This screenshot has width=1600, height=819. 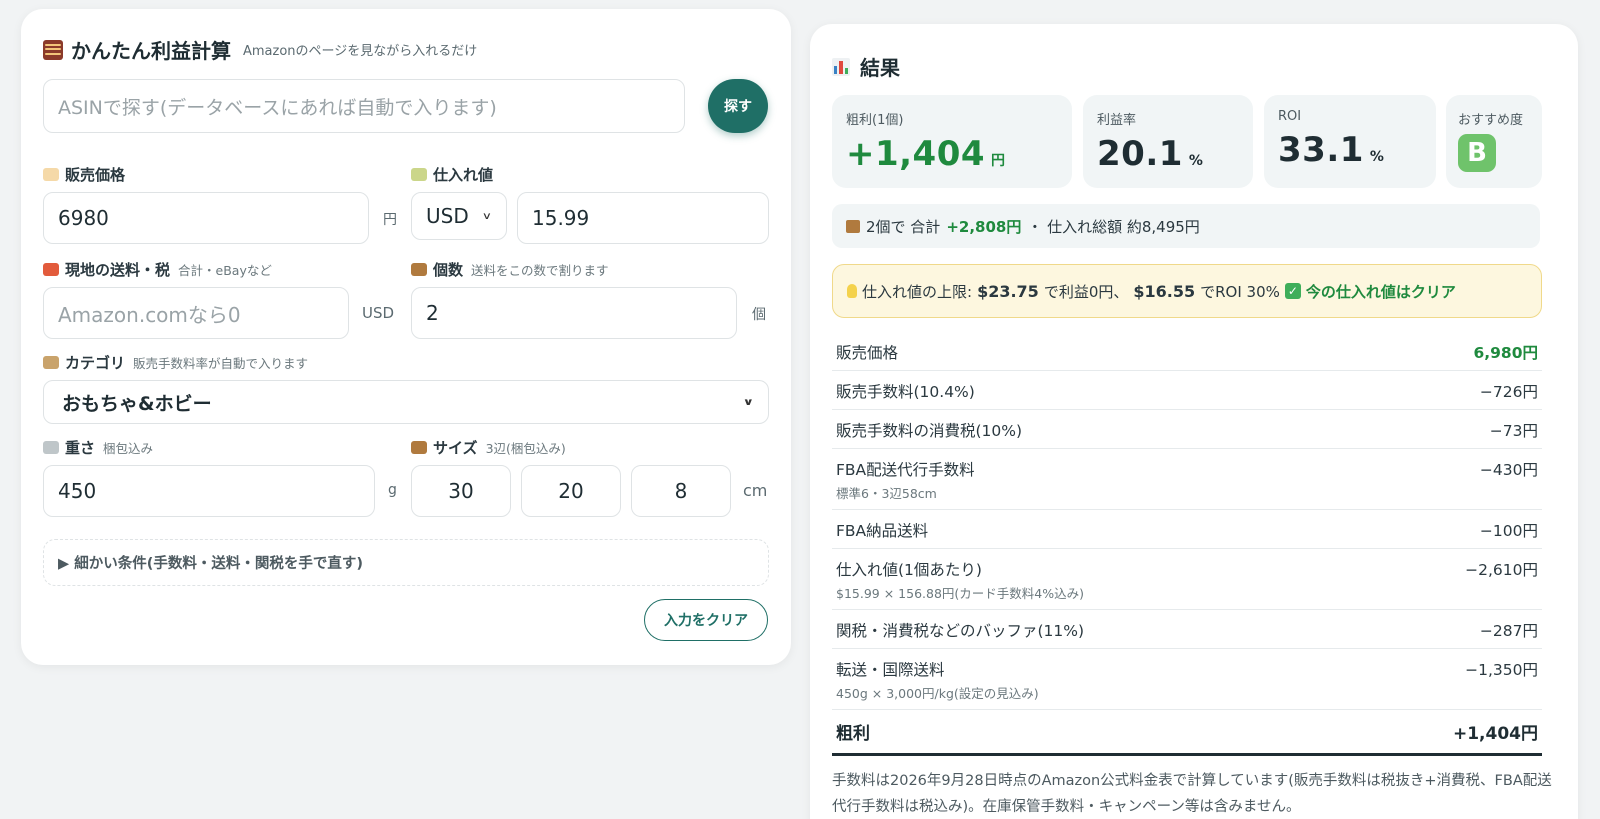 What do you see at coordinates (867, 353) in the screenshot?
I see `row-label: 販売価格` at bounding box center [867, 353].